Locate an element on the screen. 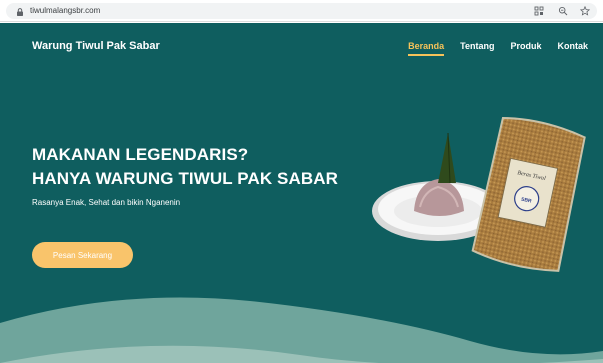 This screenshot has width=603, height=363. url-text: tiwulmalangsbr.com is located at coordinates (65, 10).